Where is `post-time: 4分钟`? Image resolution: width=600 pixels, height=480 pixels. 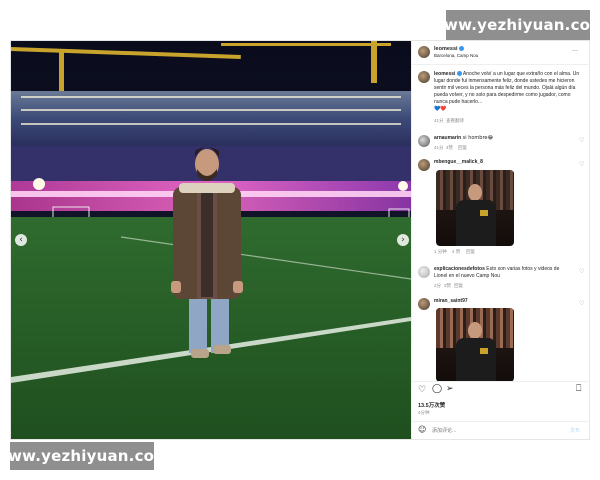 post-time: 4分钟 is located at coordinates (424, 412).